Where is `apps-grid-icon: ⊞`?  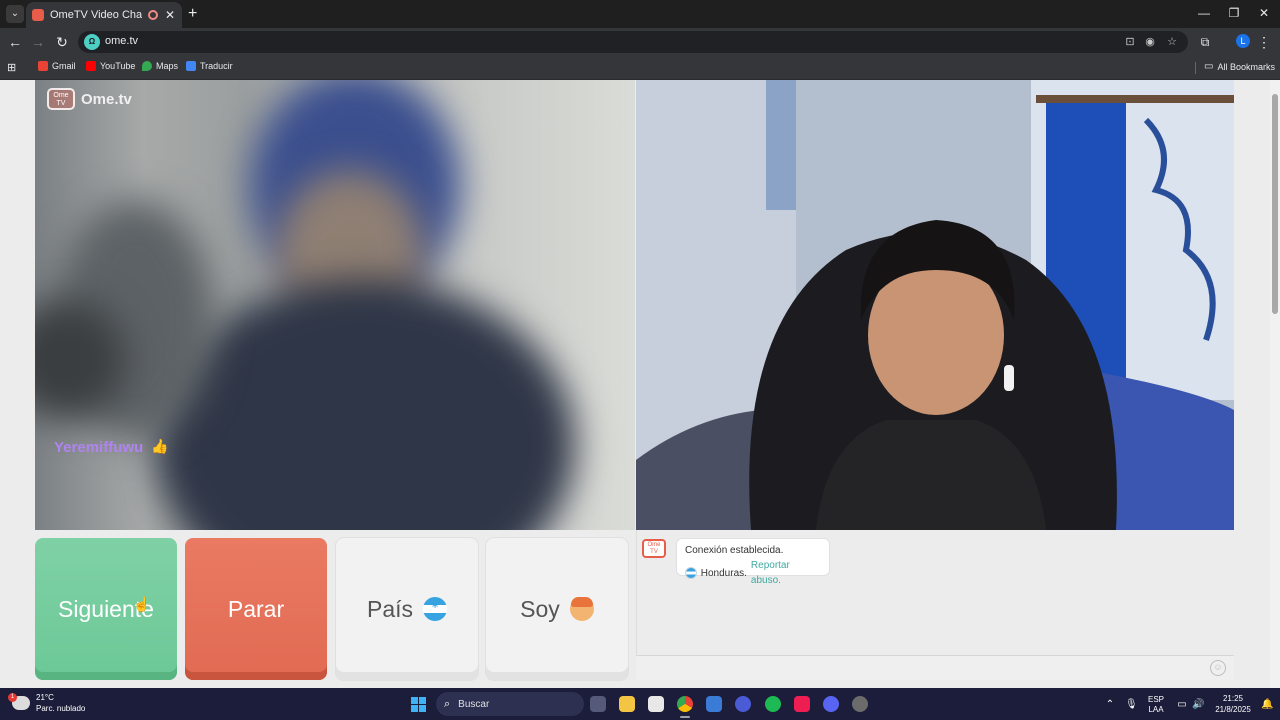 apps-grid-icon: ⊞ is located at coordinates (11, 67).